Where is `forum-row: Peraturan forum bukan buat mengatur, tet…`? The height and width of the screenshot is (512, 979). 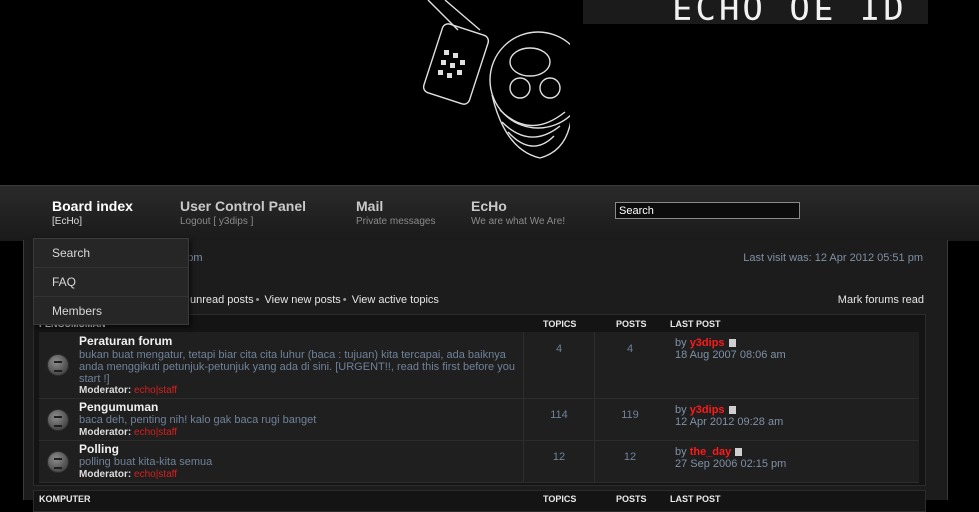
forum-row: Peraturan forum bukan buat mengatur, tet… is located at coordinates (479, 365).